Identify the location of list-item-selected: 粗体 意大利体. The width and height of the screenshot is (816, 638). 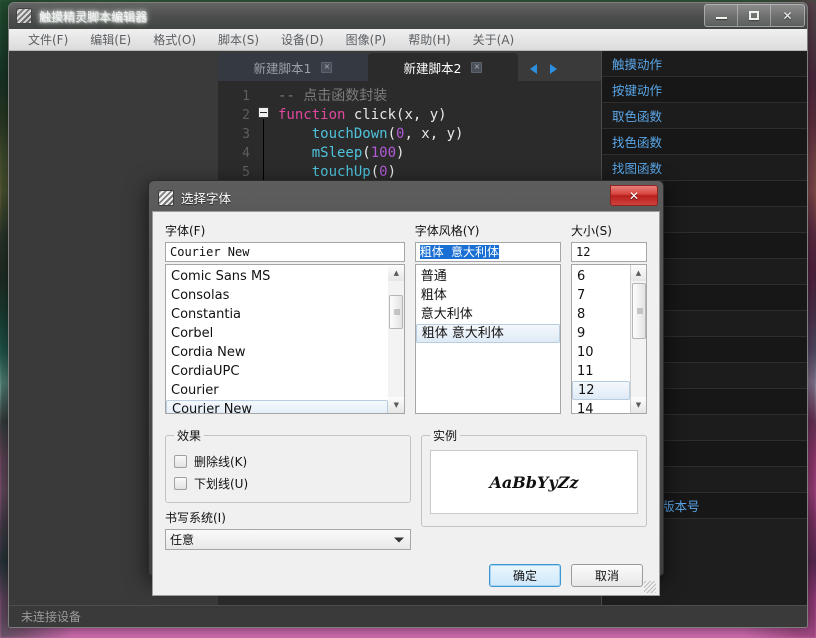
(487, 333).